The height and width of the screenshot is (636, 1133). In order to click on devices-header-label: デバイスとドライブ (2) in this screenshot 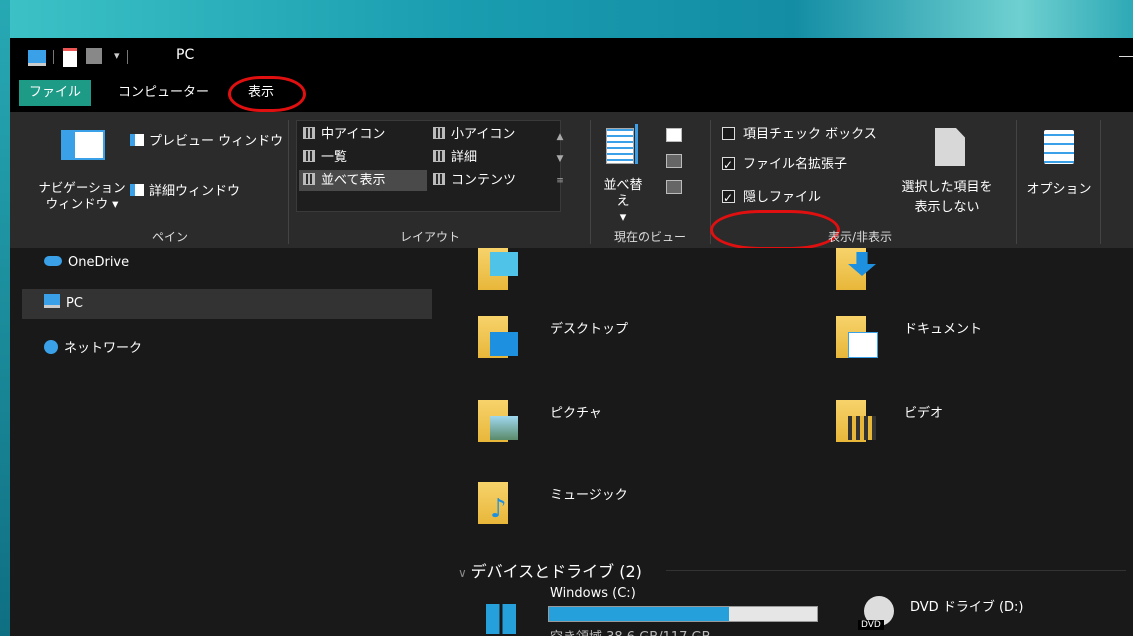, I will do `click(556, 571)`.